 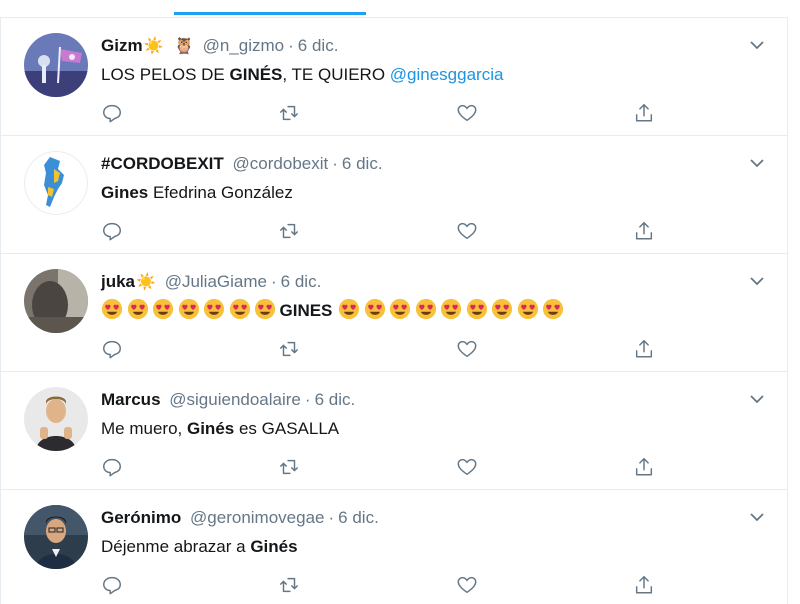 What do you see at coordinates (122, 45) in the screenshot?
I see `display-name: Gizm` at bounding box center [122, 45].